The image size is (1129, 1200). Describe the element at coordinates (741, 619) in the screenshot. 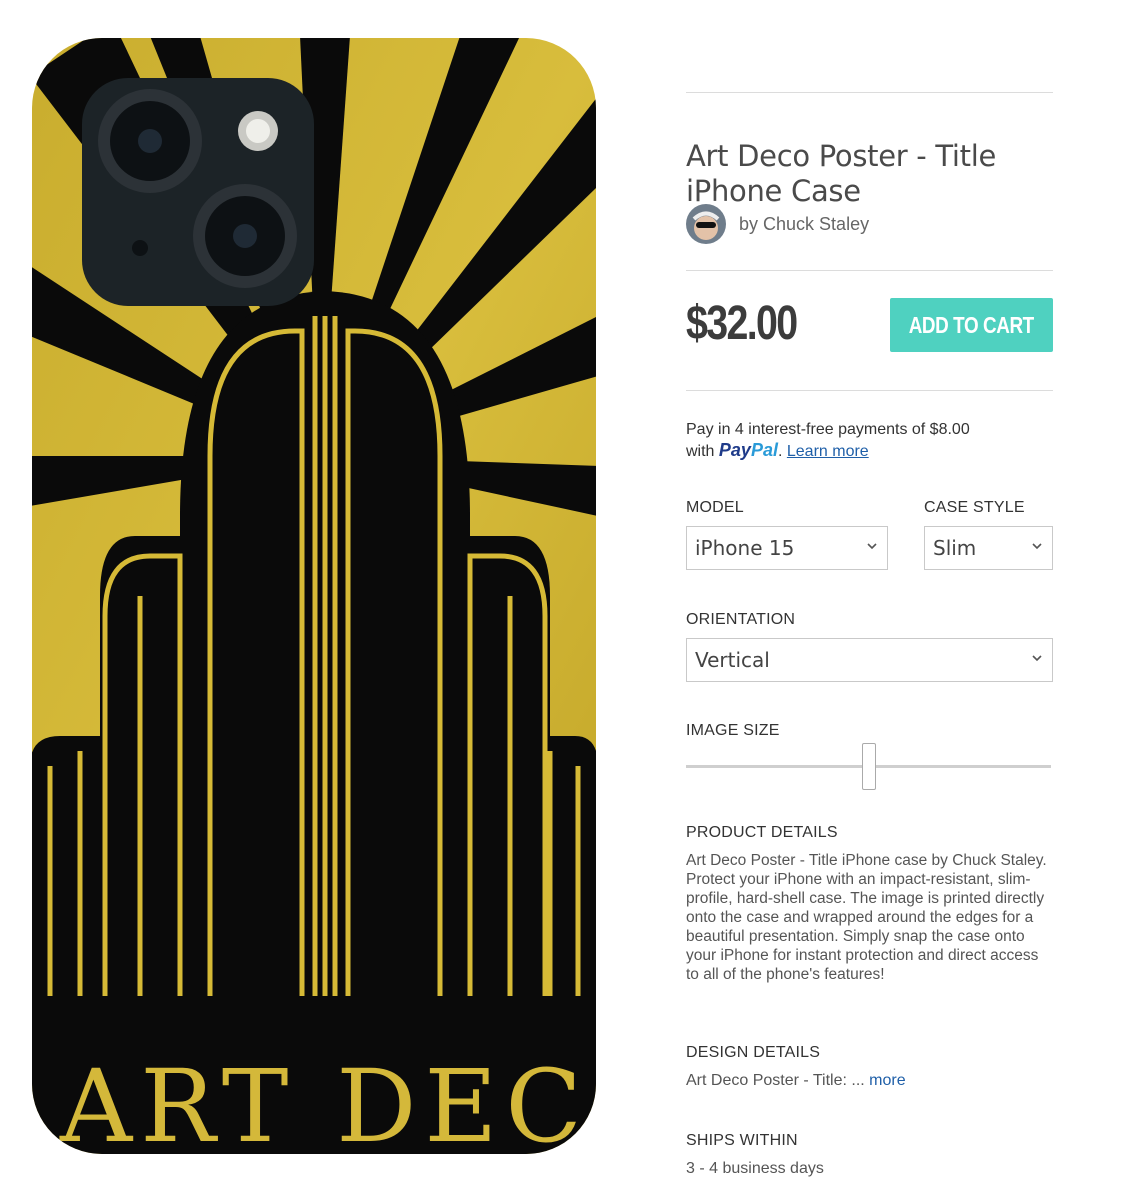

I see `orientation-label: ORIENTATION` at that location.